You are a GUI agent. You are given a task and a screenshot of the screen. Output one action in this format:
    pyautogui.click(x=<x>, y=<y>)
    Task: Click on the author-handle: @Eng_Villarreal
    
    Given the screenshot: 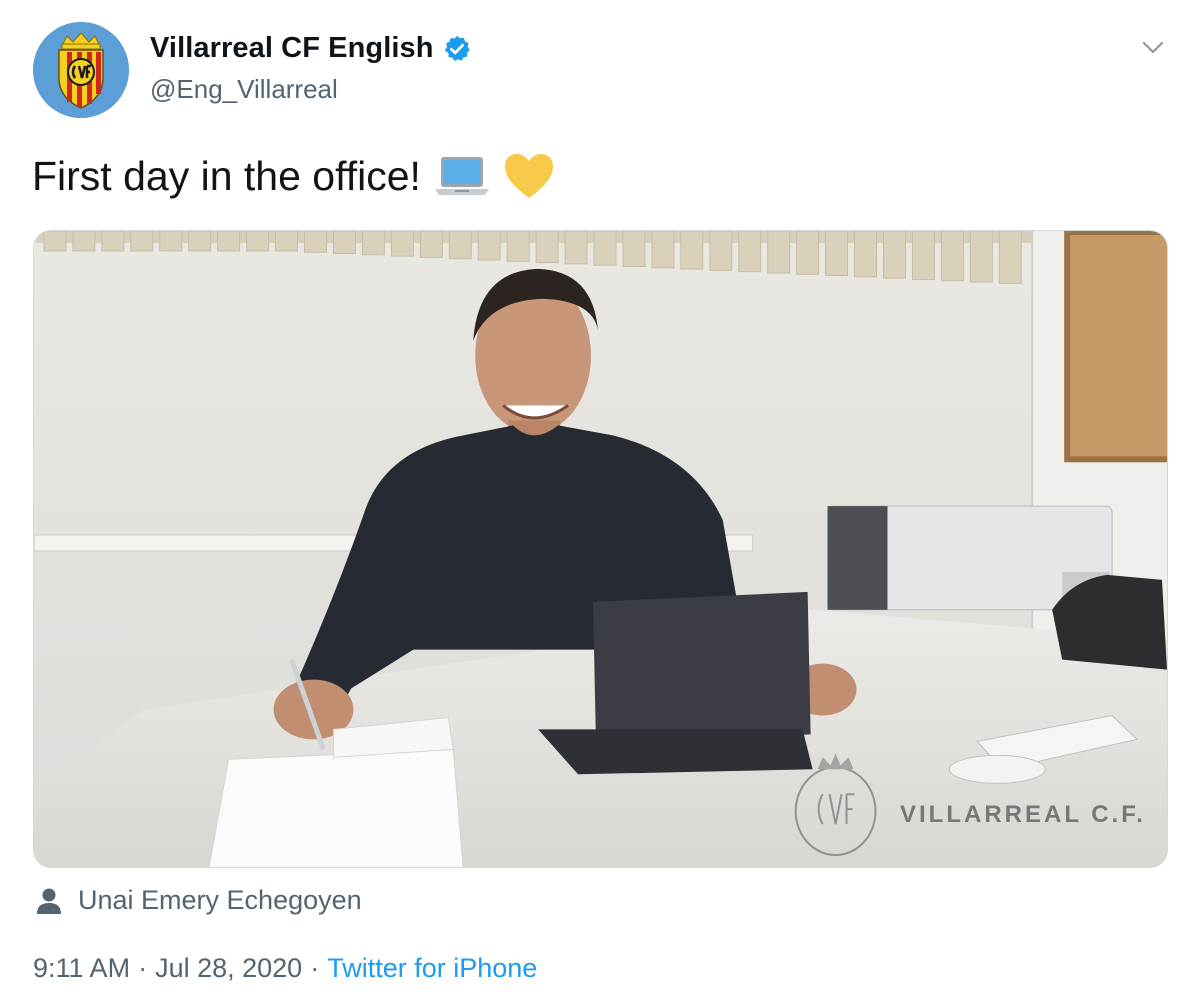 What is the action you would take?
    pyautogui.click(x=244, y=89)
    